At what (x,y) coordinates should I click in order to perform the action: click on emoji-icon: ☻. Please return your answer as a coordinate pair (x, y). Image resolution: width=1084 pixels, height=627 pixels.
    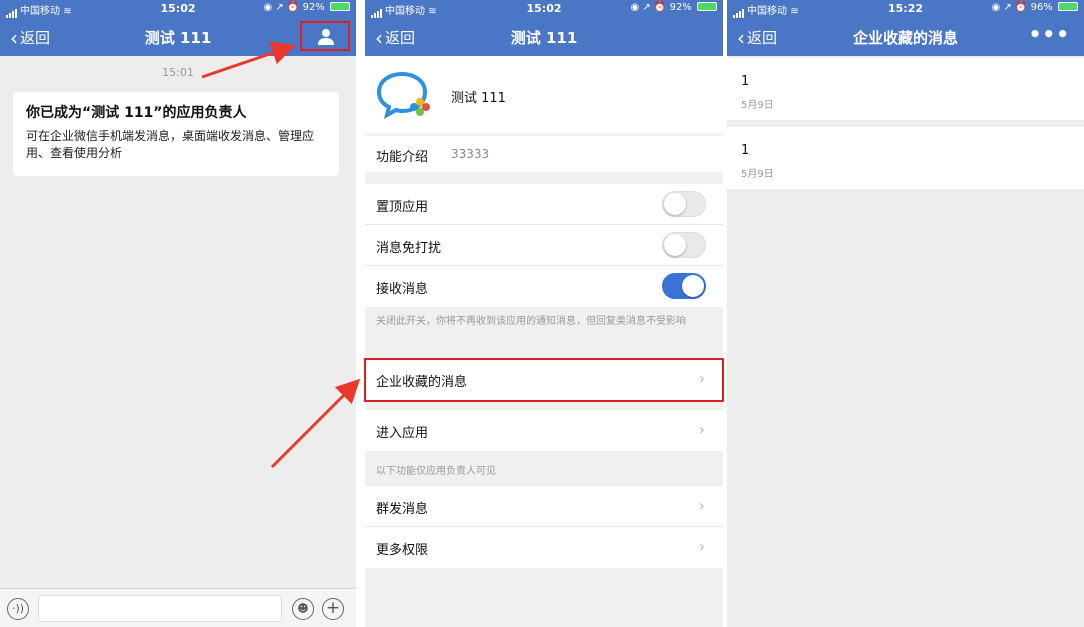
    Looking at the image, I should click on (303, 608).